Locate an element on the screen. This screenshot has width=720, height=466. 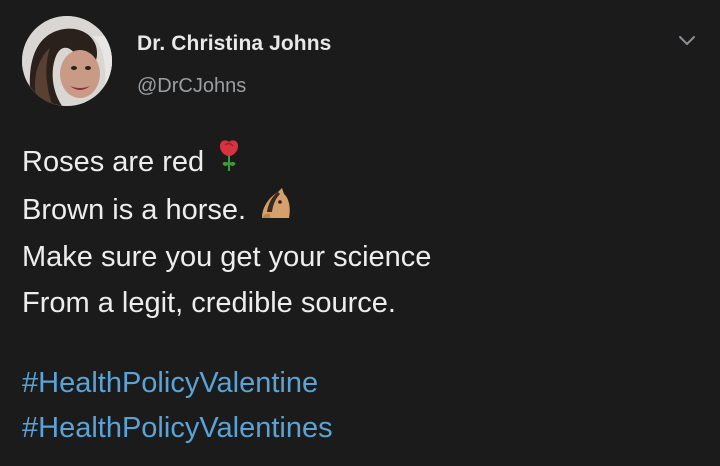
avatar-photo is located at coordinates (67, 61).